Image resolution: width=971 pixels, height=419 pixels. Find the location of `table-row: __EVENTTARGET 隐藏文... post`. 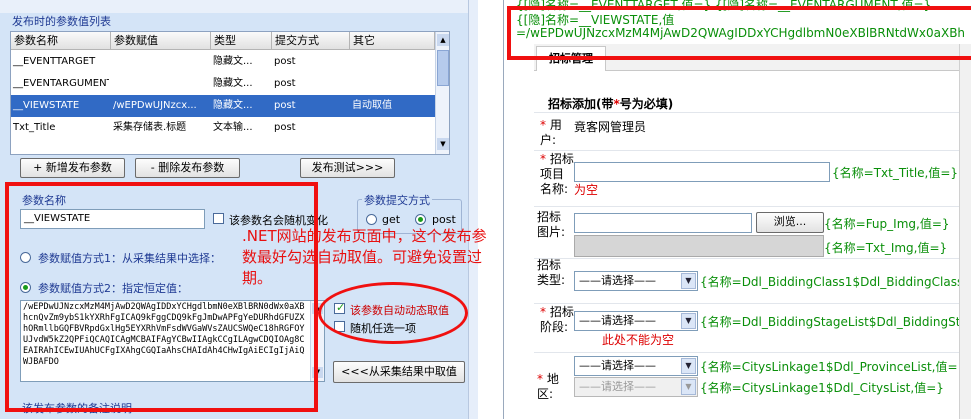

table-row: __EVENTTARGET 隐藏文... post is located at coordinates (223, 62).